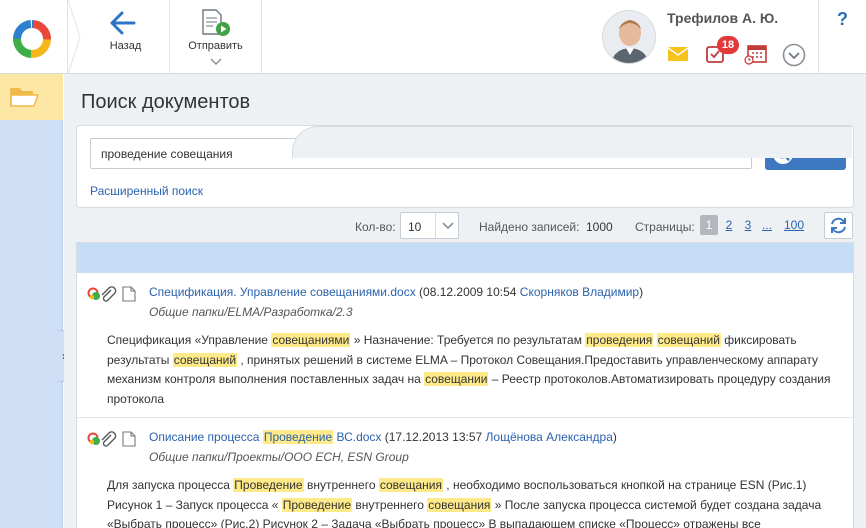  What do you see at coordinates (429, 225) in the screenshot?
I see `count-select: 10` at bounding box center [429, 225].